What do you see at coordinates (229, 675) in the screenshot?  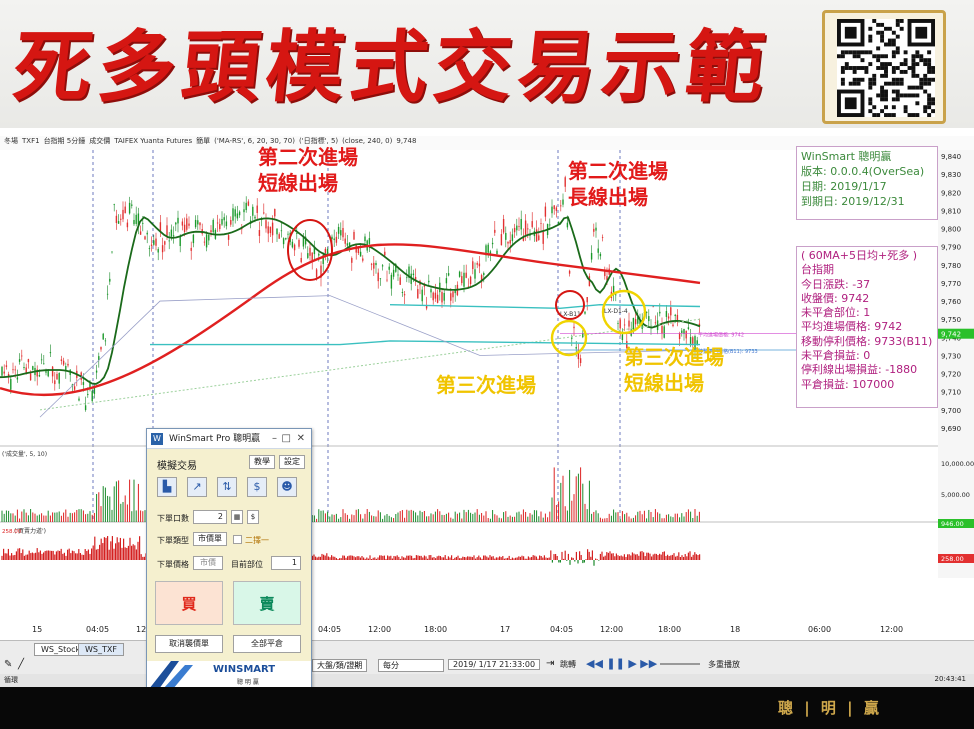 I see `brand-strip: WINSMART 聰 明 贏` at bounding box center [229, 675].